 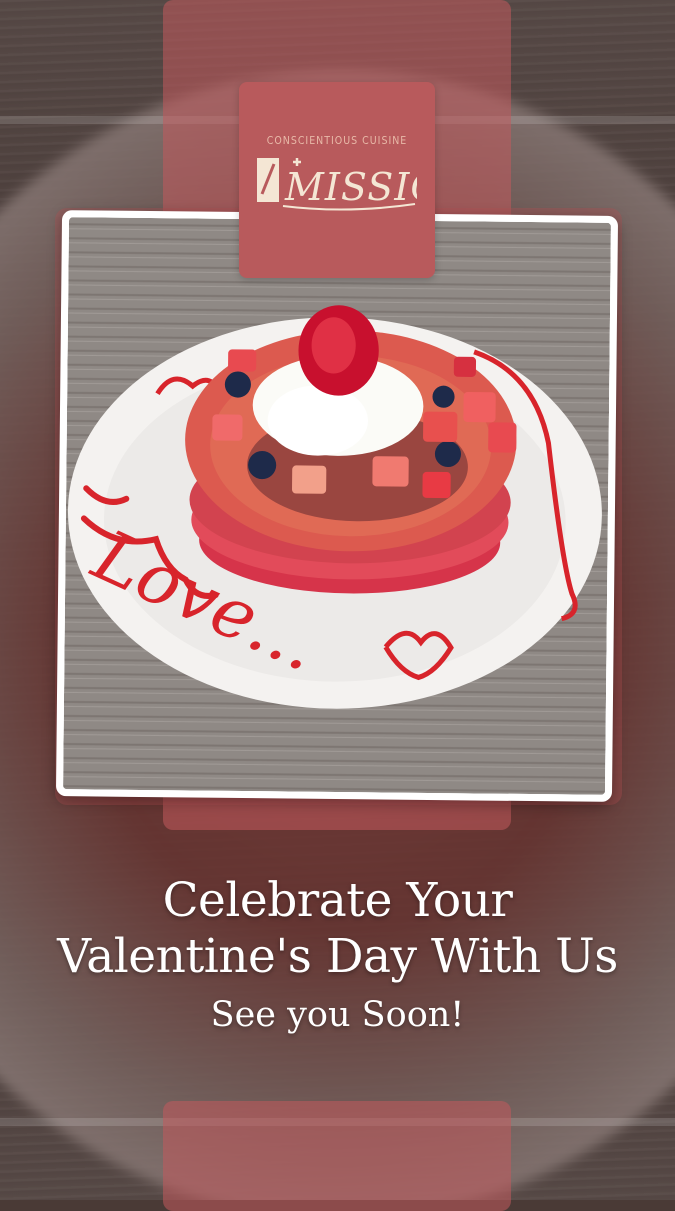 I want to click on headline-line-1: Celebrate Your, so click(x=337, y=900).